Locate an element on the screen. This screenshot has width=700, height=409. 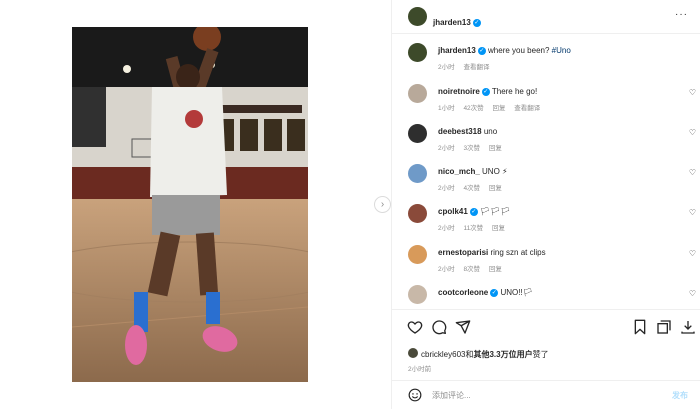
comment-likes: 42次赞 is located at coordinates (473, 108).